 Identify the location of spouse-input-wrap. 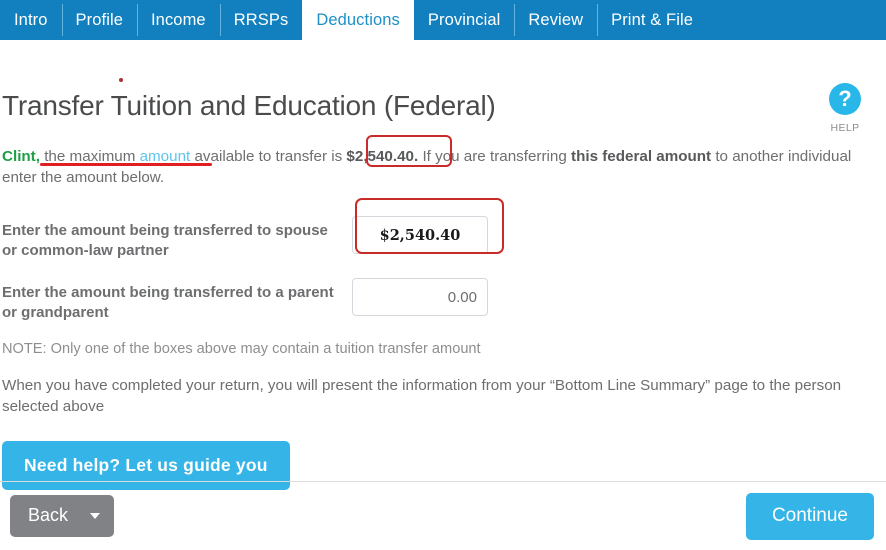
(420, 233).